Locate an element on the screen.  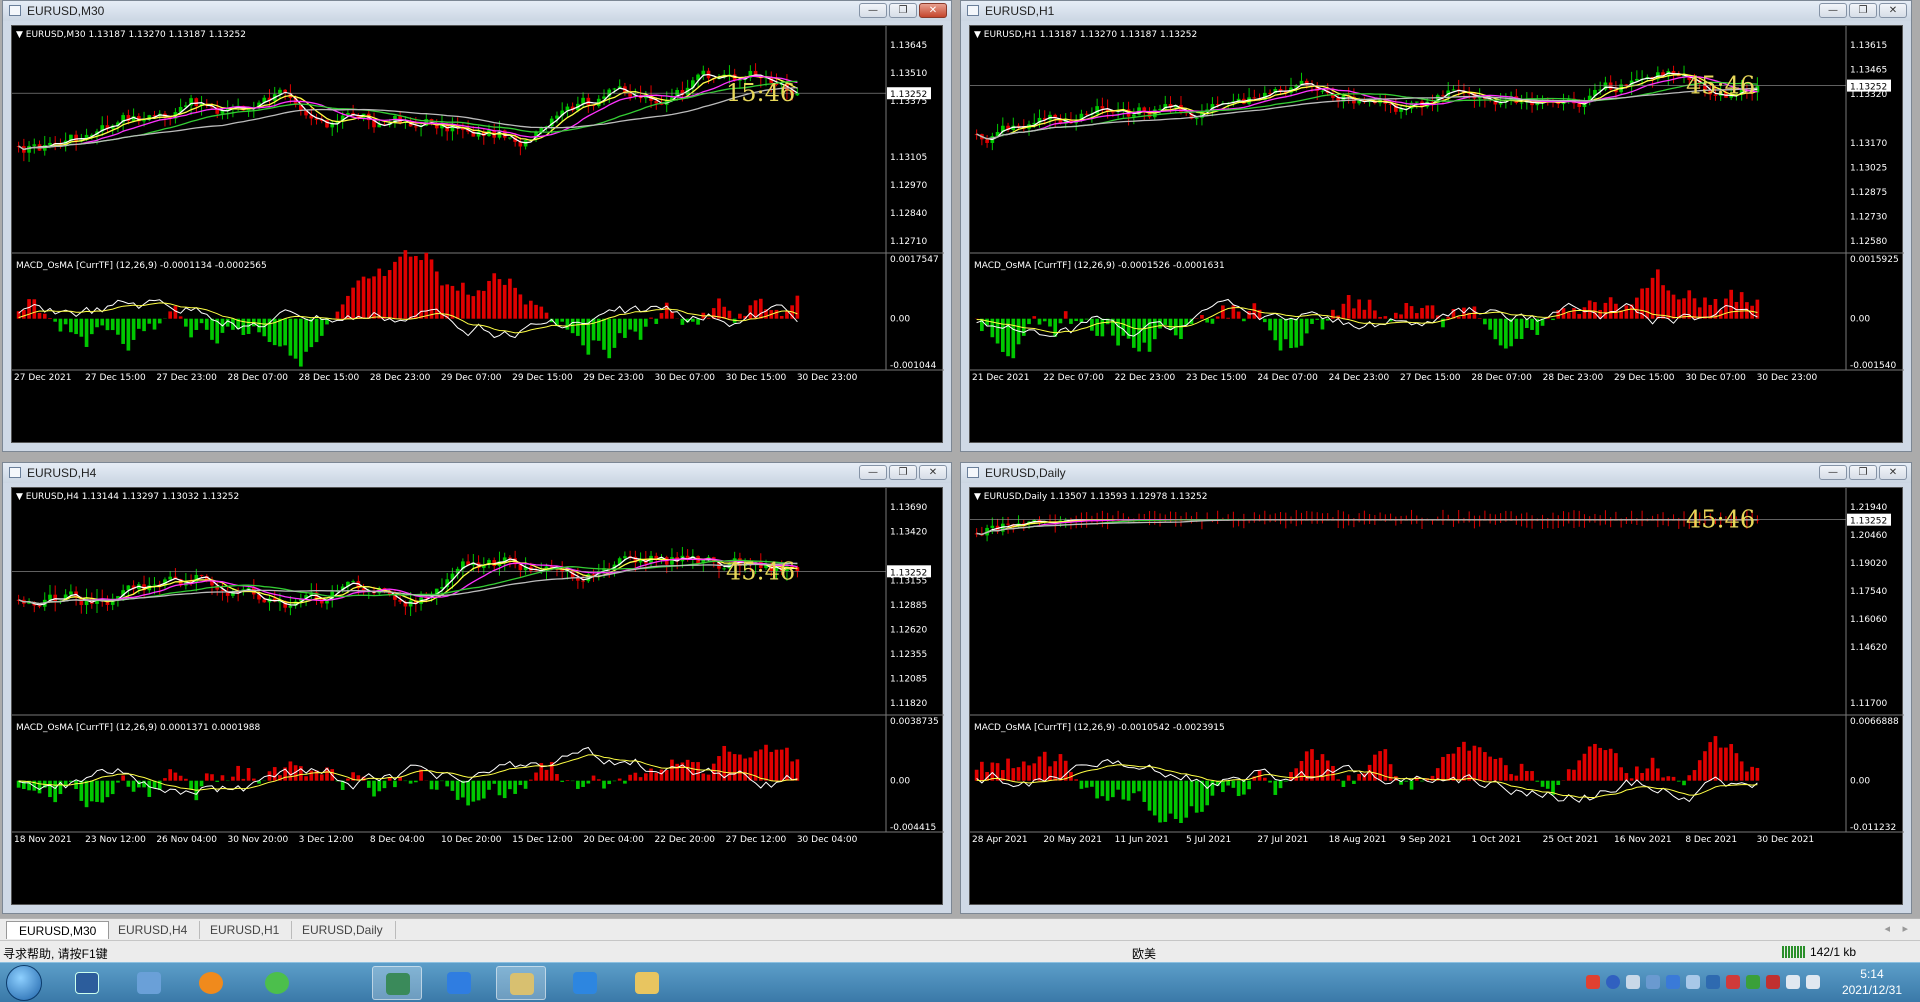
taskbar-clock: 5:14 2021/12/31 is located at coordinates (1872, 982).